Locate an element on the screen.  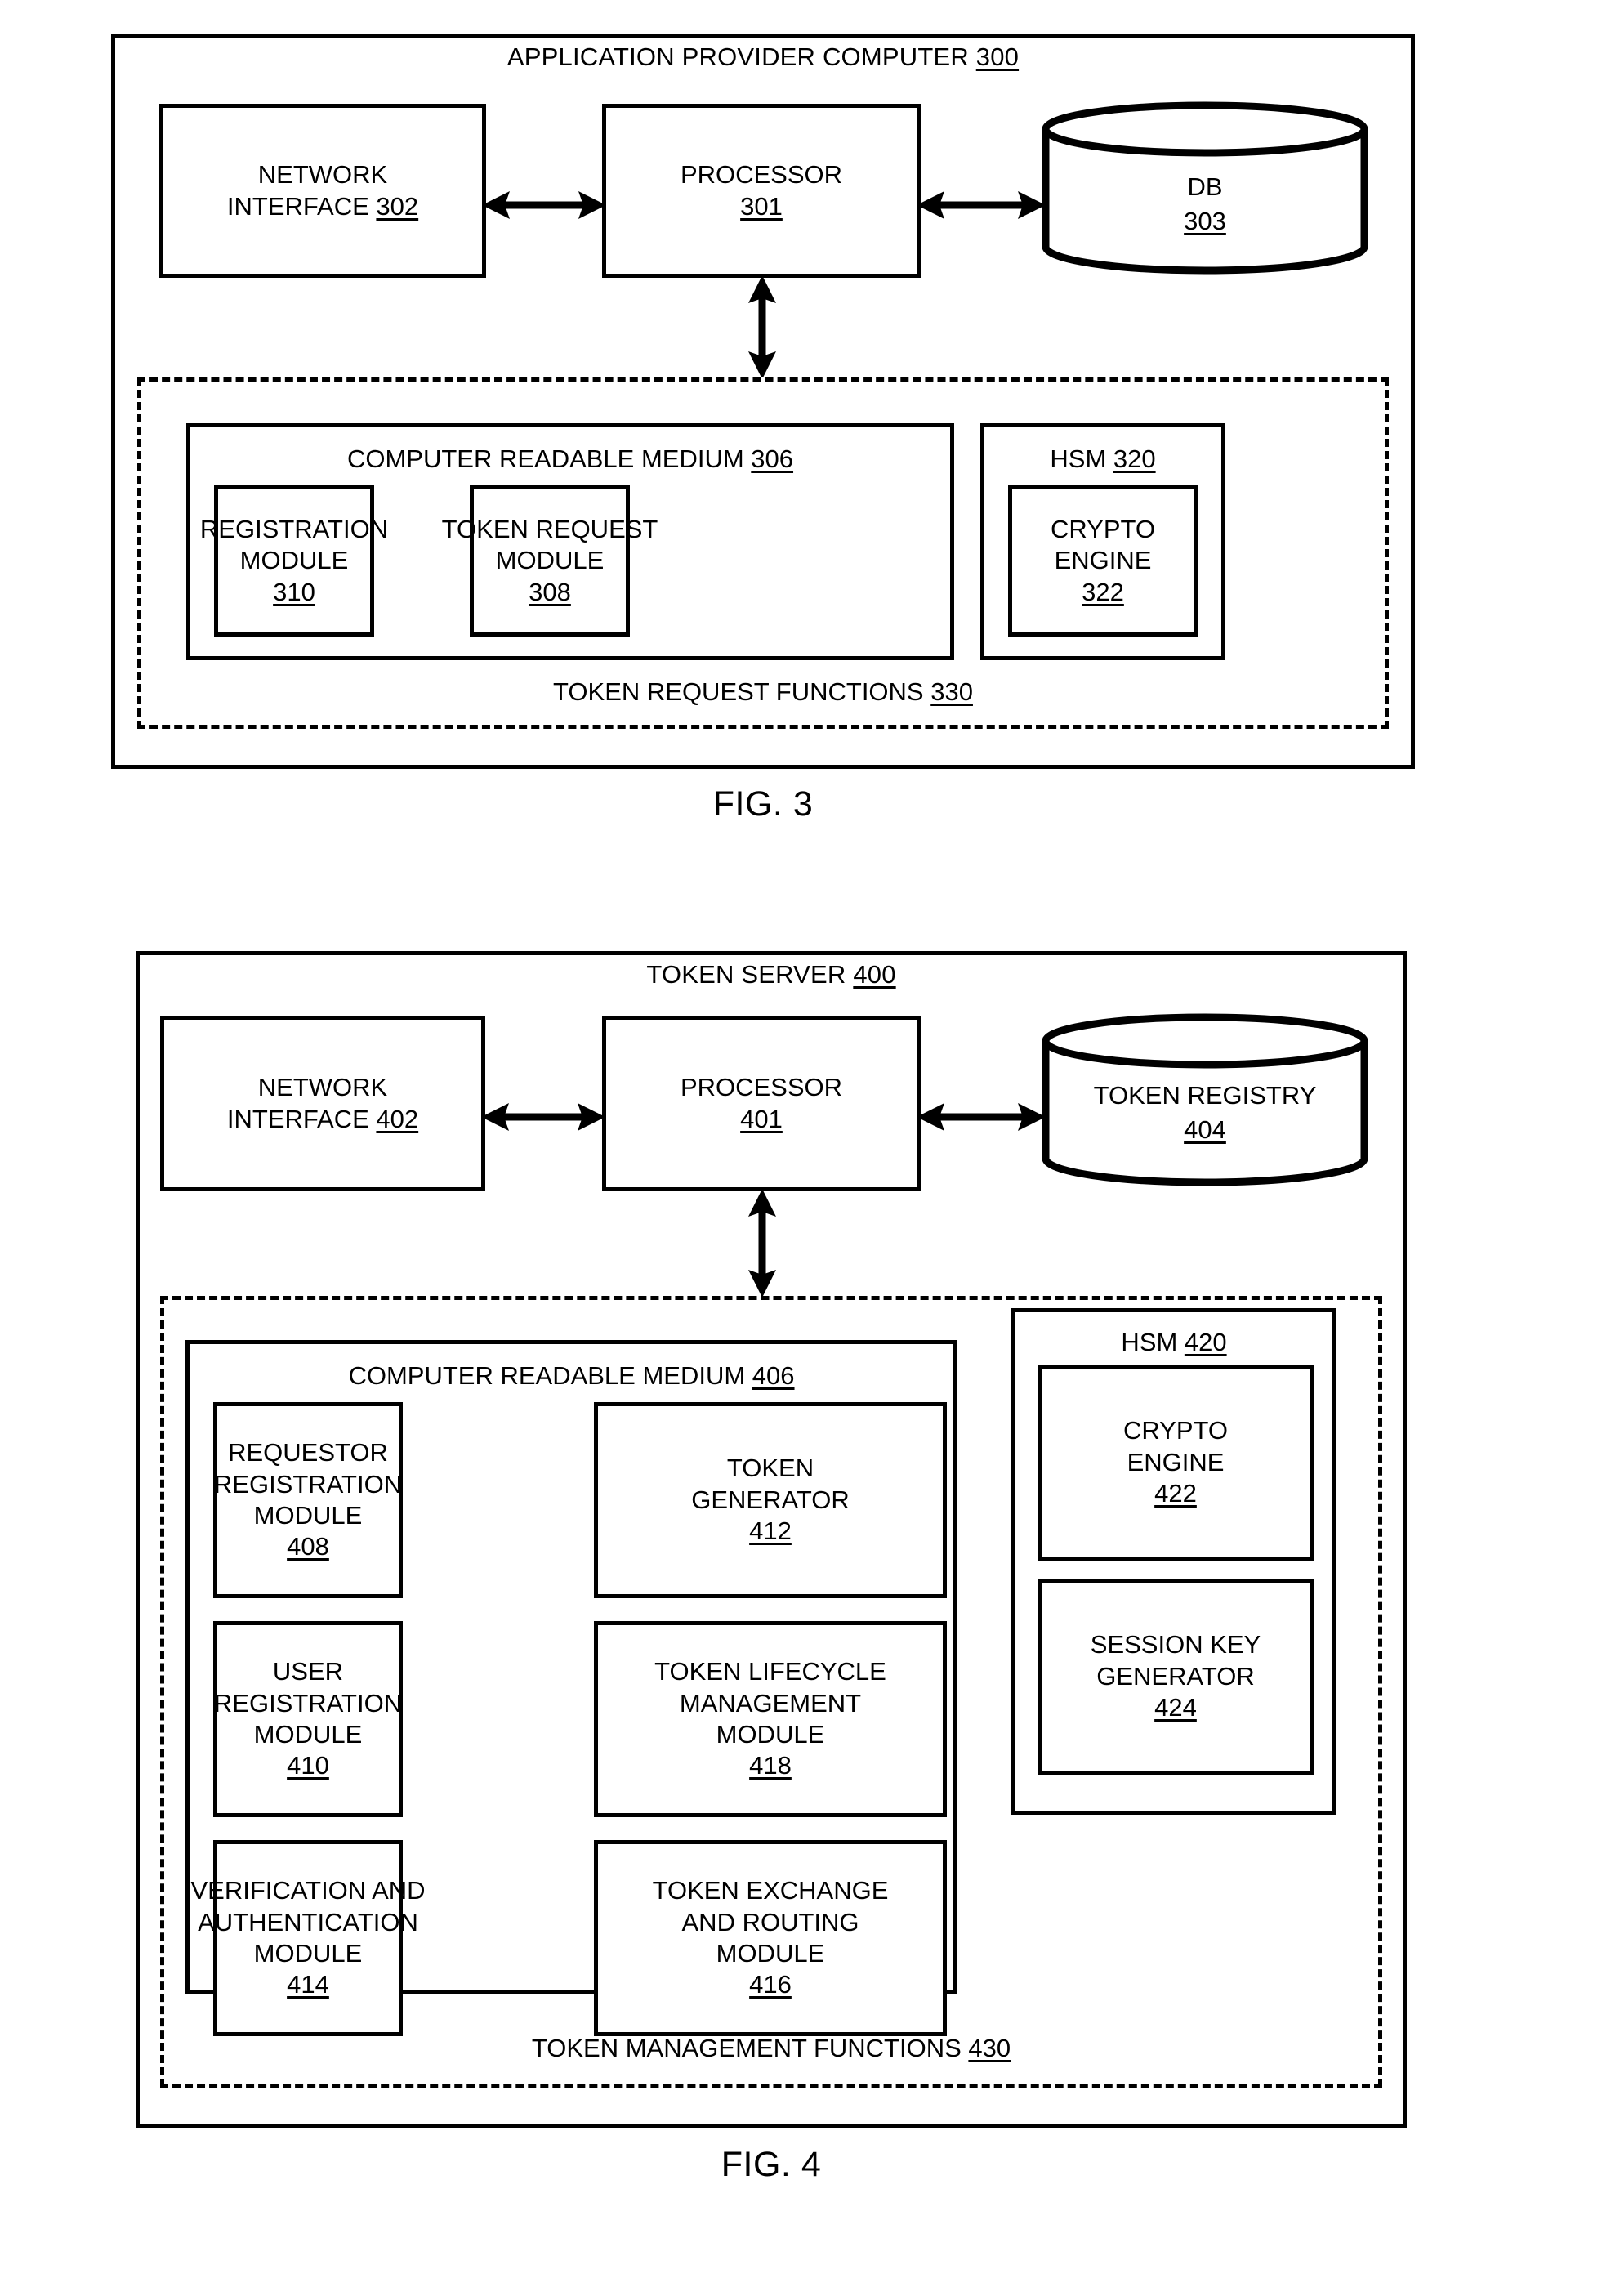
fig4-title-ref: 400 is located at coordinates (874, 974).